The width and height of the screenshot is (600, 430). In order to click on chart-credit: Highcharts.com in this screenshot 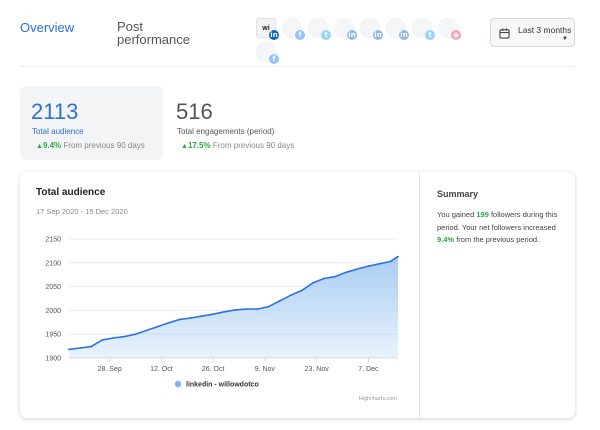, I will do `click(378, 399)`.